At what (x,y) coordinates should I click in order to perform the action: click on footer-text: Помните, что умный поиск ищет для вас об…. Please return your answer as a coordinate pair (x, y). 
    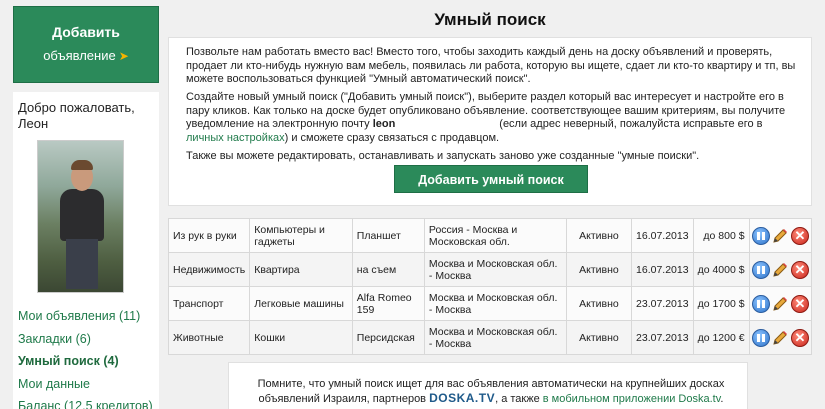
    Looking at the image, I should click on (491, 391).